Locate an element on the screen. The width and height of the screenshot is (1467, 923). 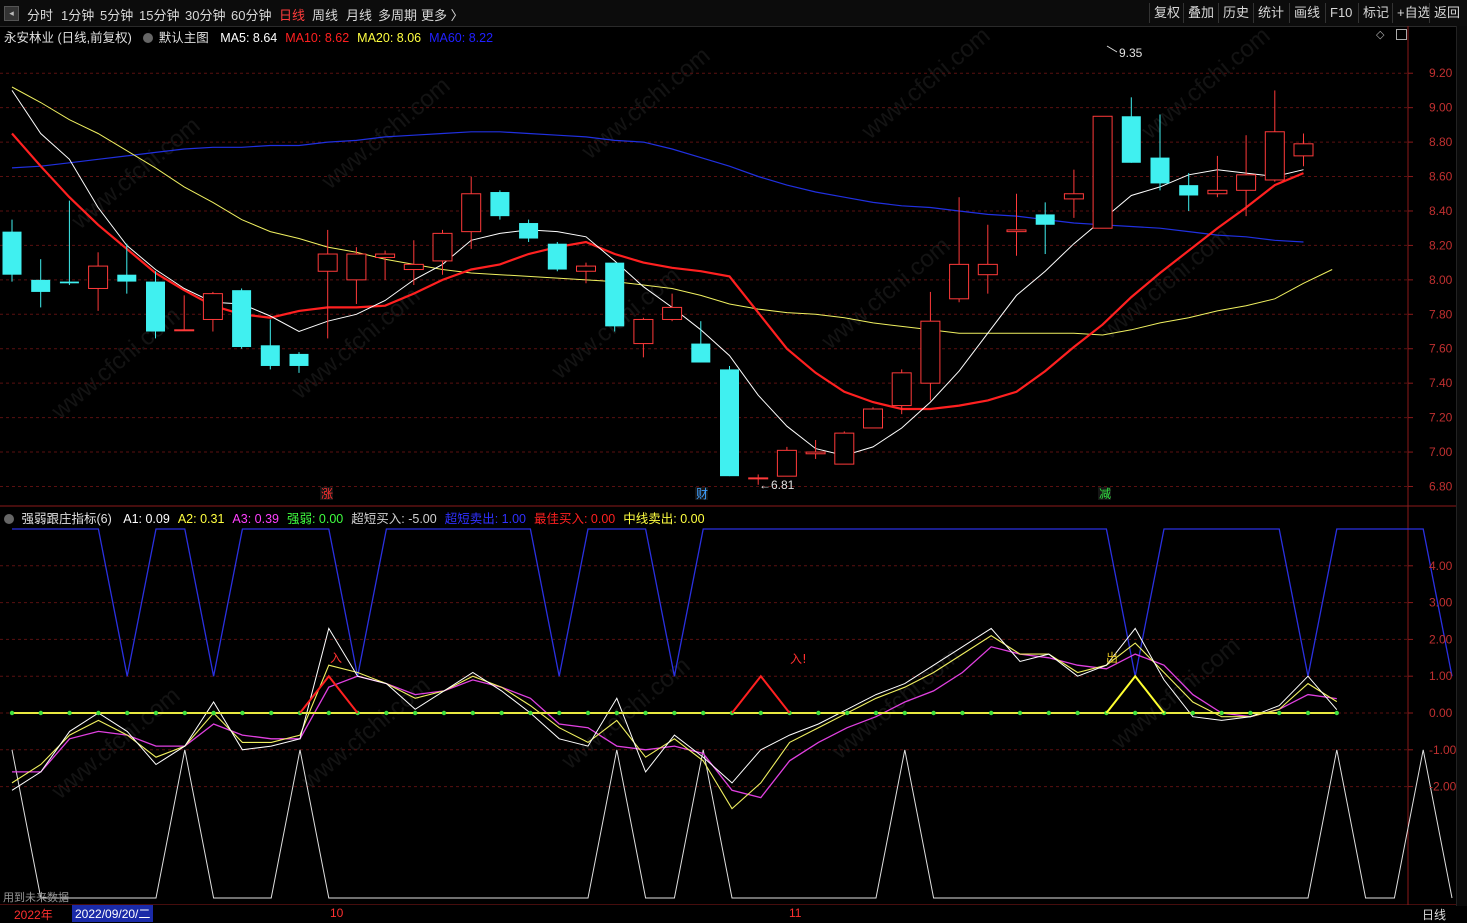
month-label-nov: 11 is located at coordinates (795, 913).